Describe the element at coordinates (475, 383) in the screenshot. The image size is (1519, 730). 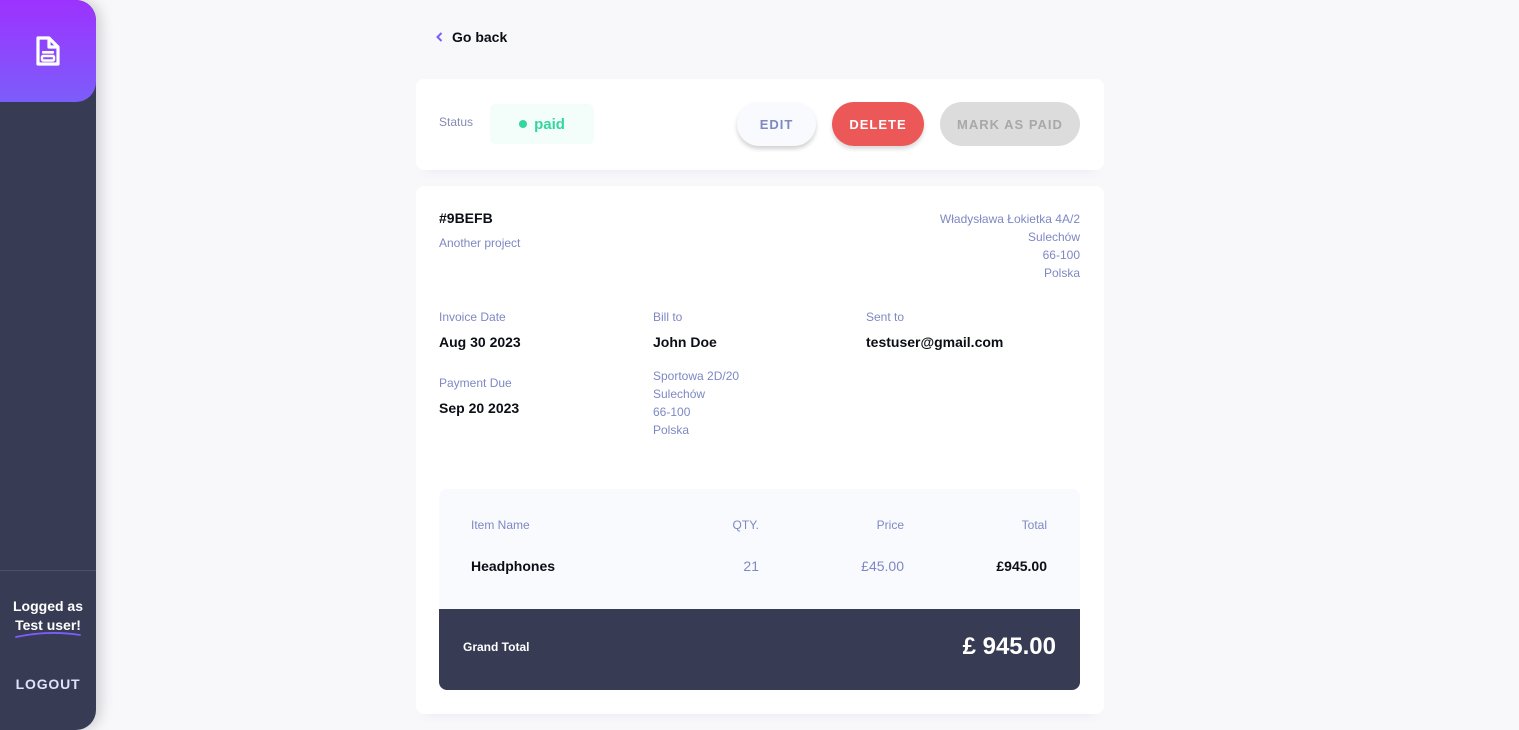
I see `payment-due-label: Payment Due` at that location.